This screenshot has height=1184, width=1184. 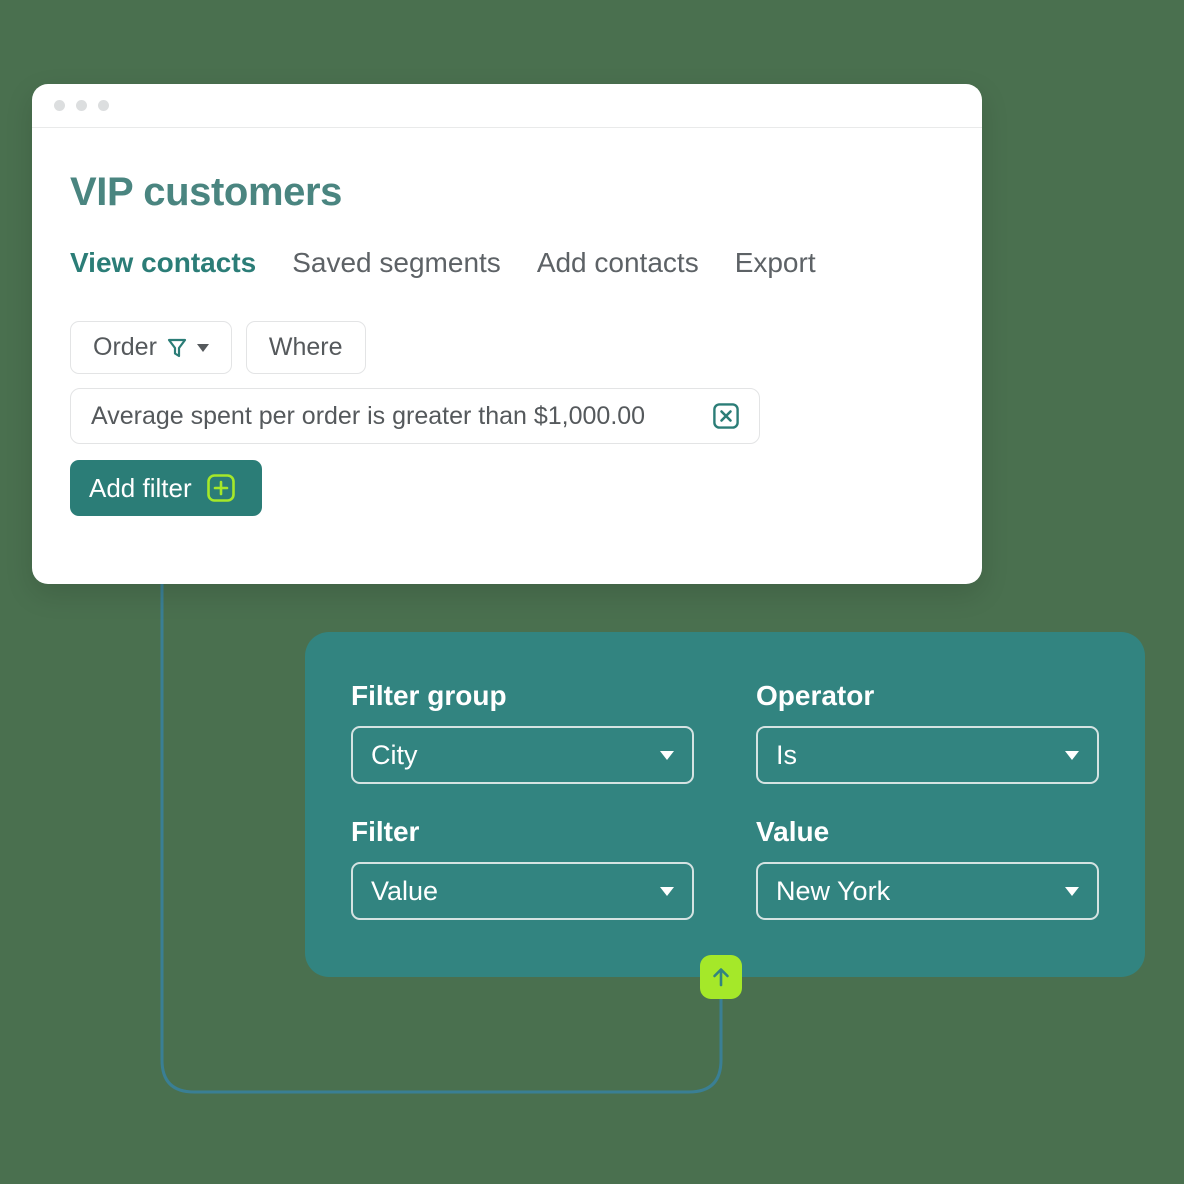 I want to click on apply-filter-button, so click(x=721, y=977).